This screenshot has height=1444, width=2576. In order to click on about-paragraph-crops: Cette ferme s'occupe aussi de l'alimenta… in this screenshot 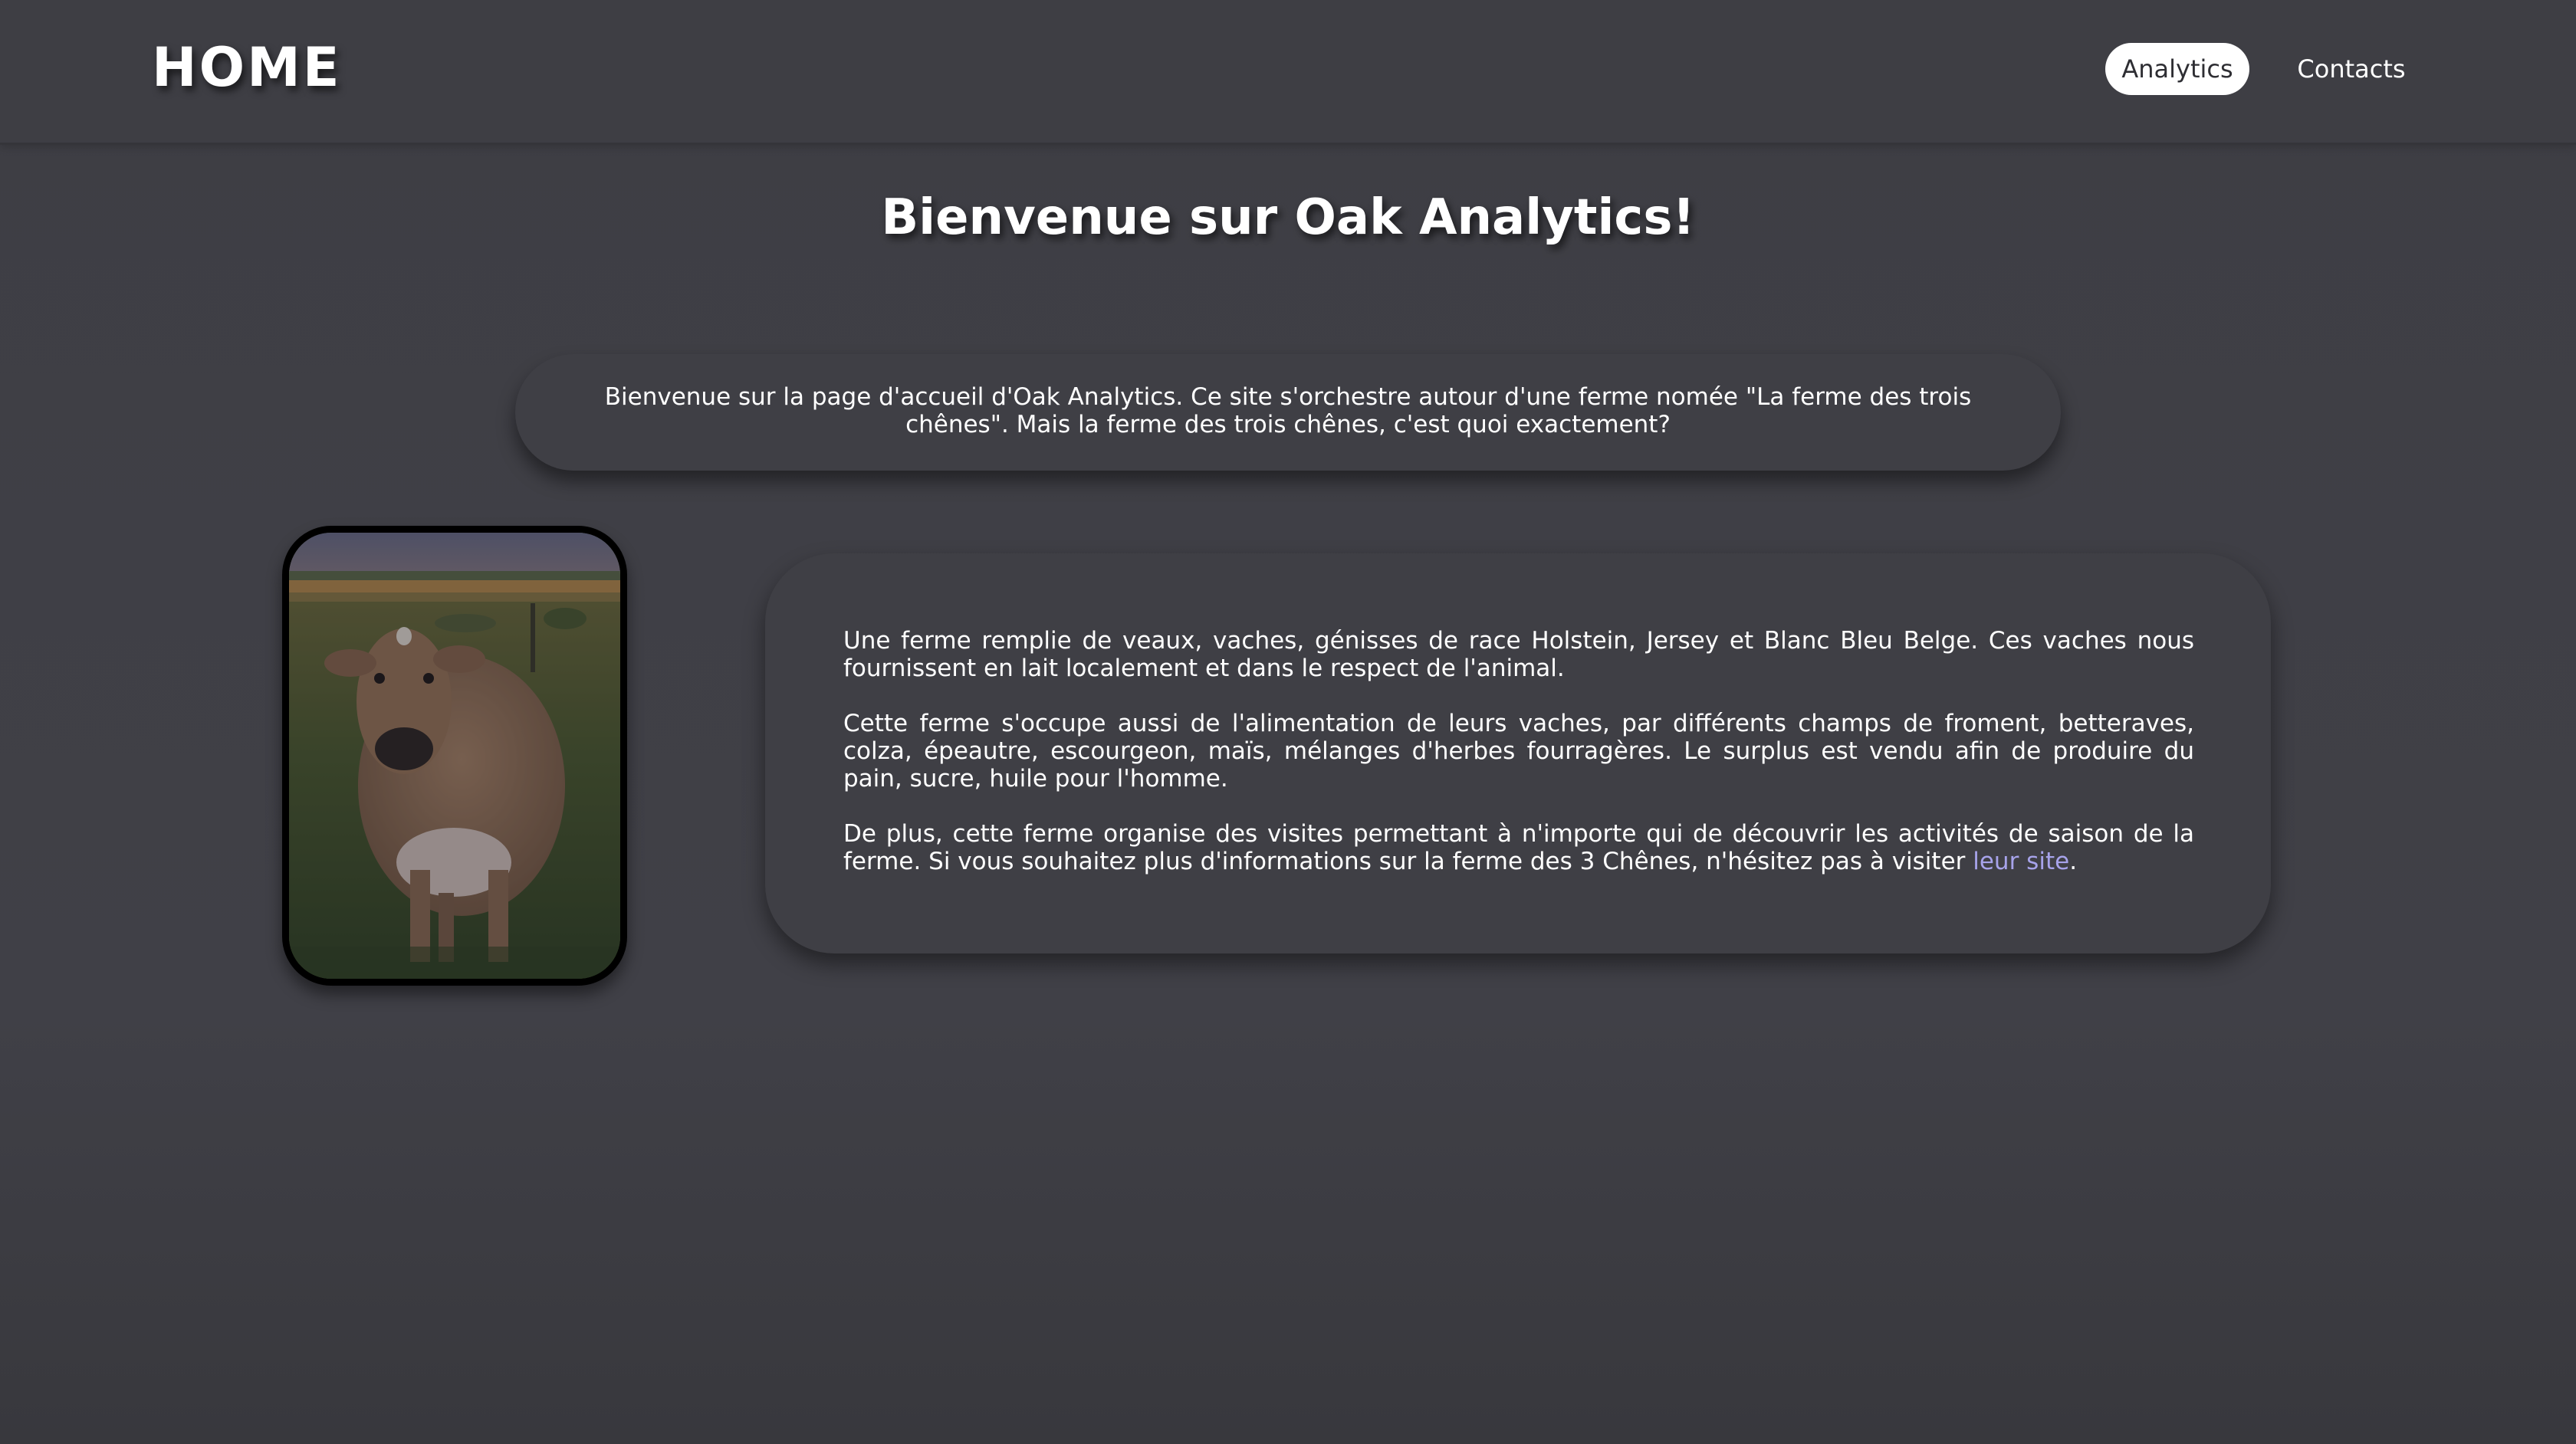, I will do `click(1519, 752)`.